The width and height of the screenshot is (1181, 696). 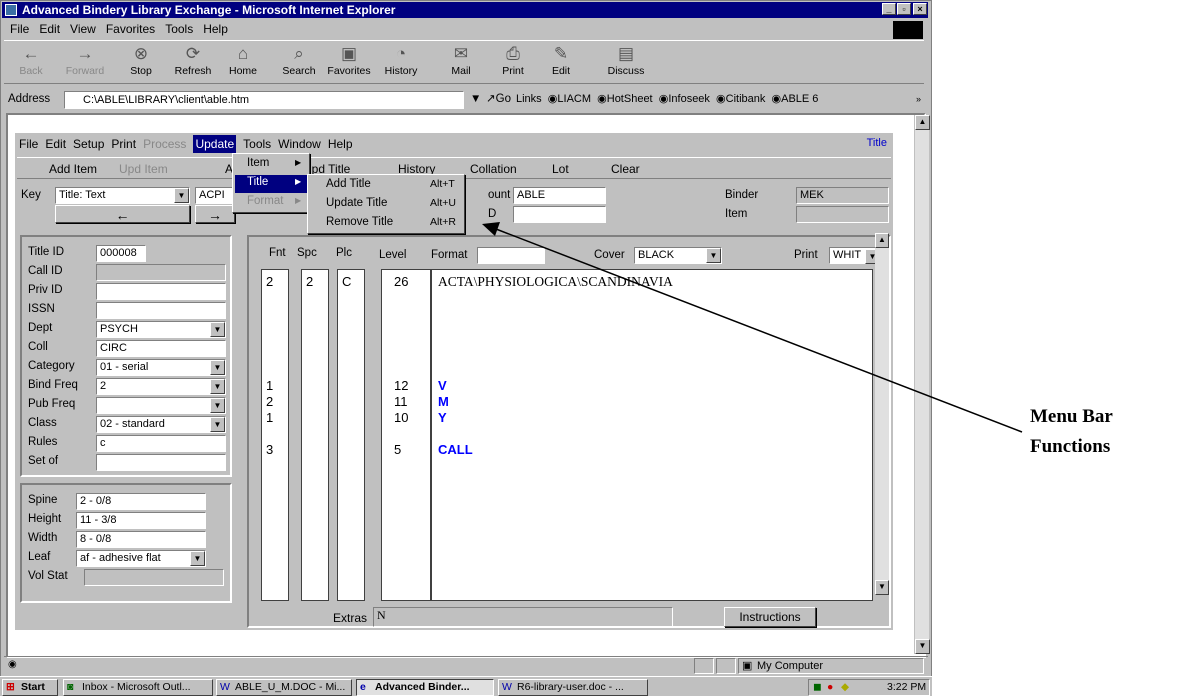 What do you see at coordinates (1070, 446) in the screenshot?
I see `annotation-label-line2: Functions` at bounding box center [1070, 446].